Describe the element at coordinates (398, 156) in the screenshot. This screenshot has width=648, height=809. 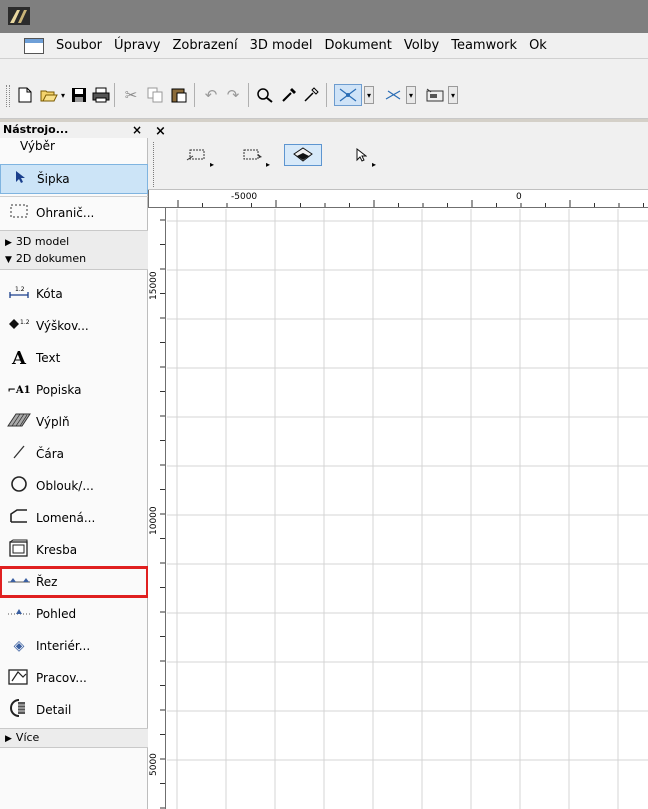
I see `info-box: × ▸ ▸ ▸` at that location.